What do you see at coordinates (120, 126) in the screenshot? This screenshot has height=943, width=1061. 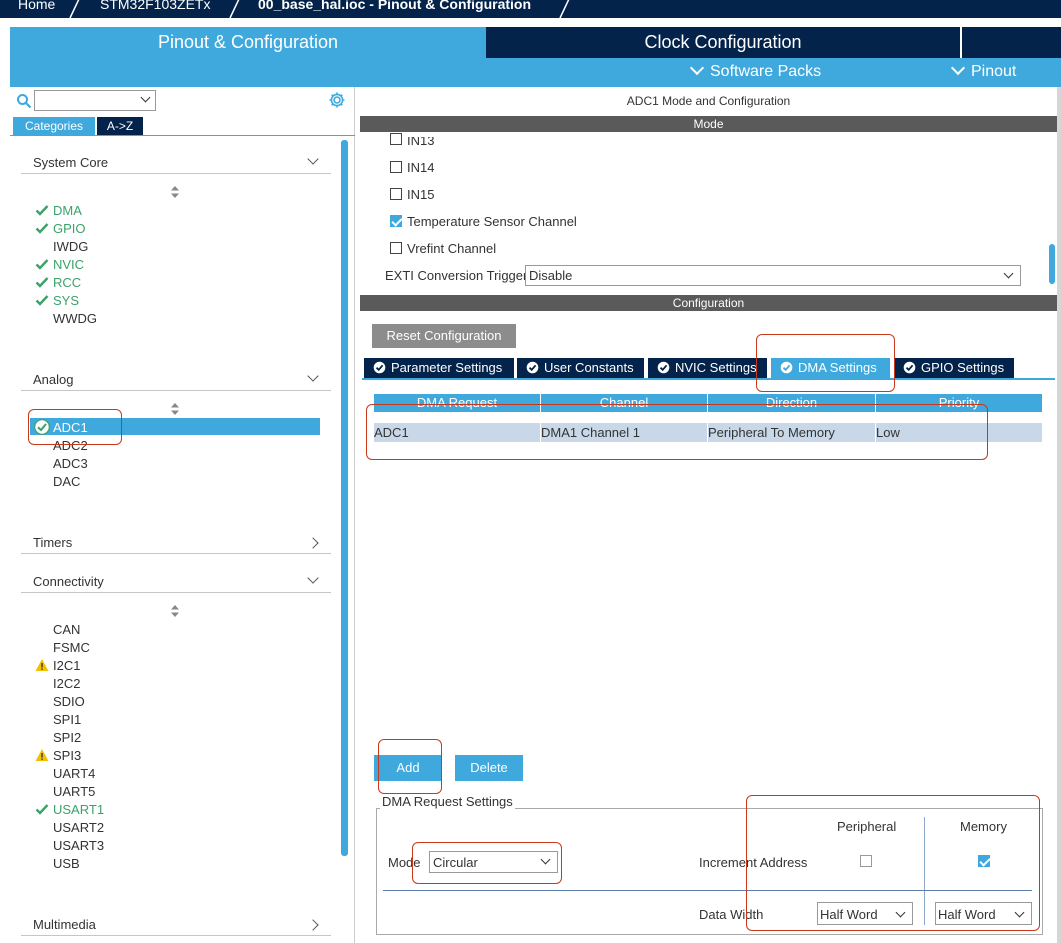 I see `a-to-z-button: A->Z` at bounding box center [120, 126].